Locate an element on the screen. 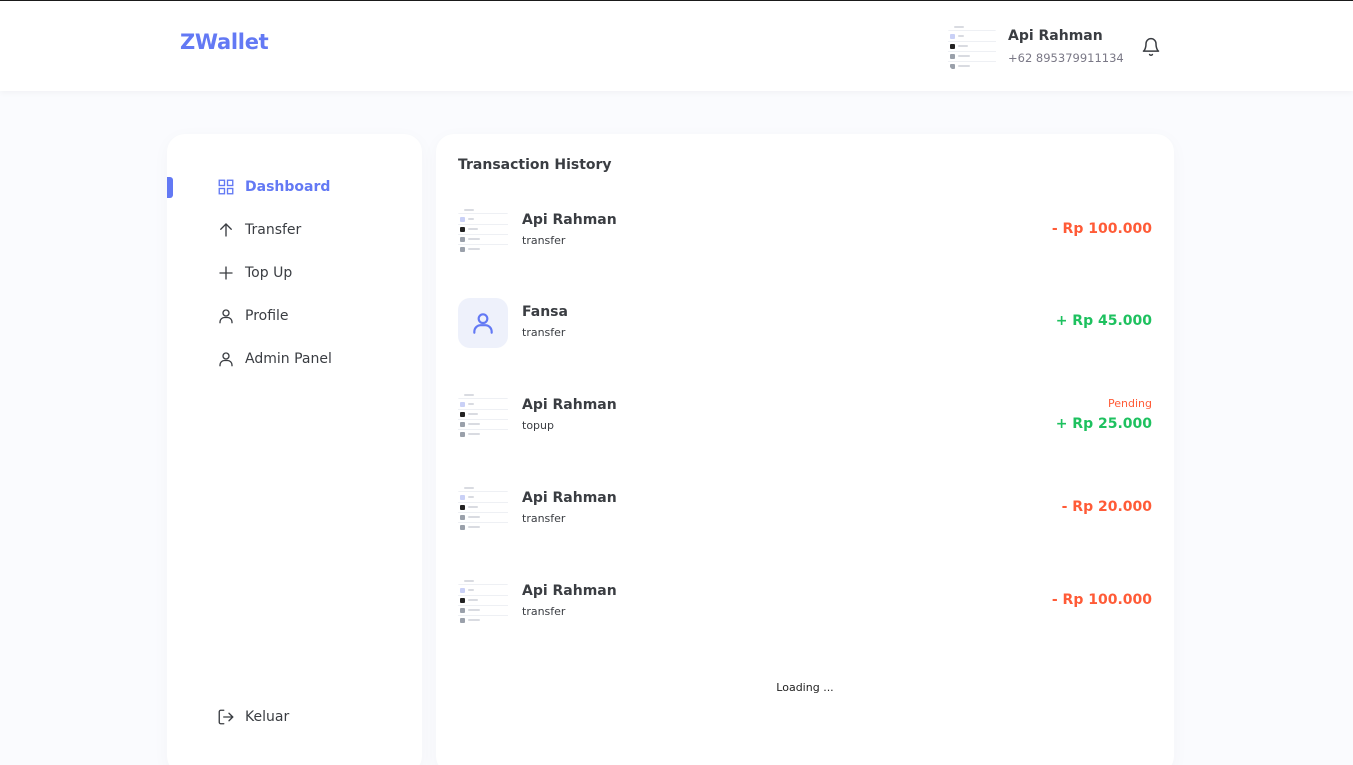 This screenshot has width=1353, height=765. sidebar-item-label: Top Up is located at coordinates (269, 273).